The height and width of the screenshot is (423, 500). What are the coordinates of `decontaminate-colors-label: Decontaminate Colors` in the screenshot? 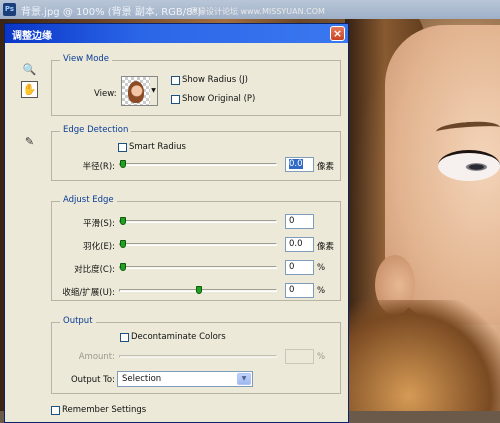 It's located at (178, 337).